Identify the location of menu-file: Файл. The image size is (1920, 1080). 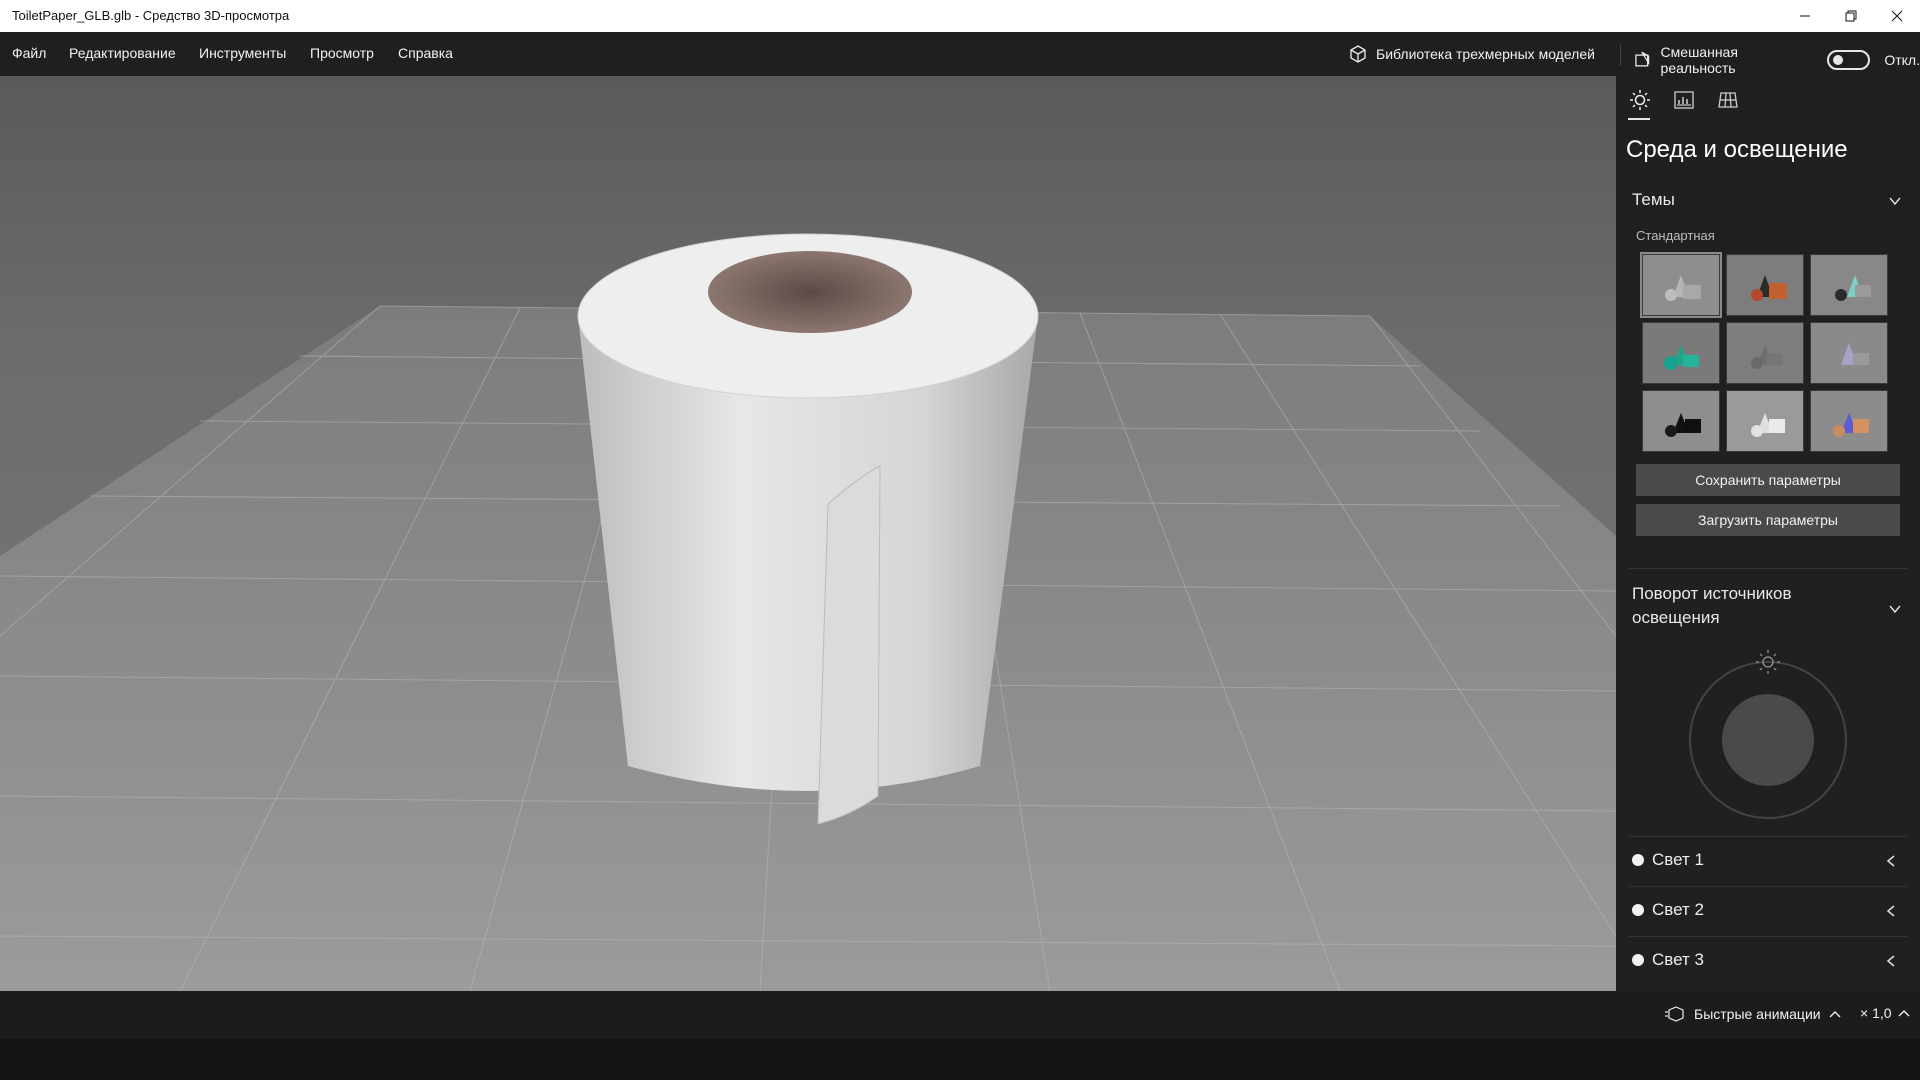
(29, 53).